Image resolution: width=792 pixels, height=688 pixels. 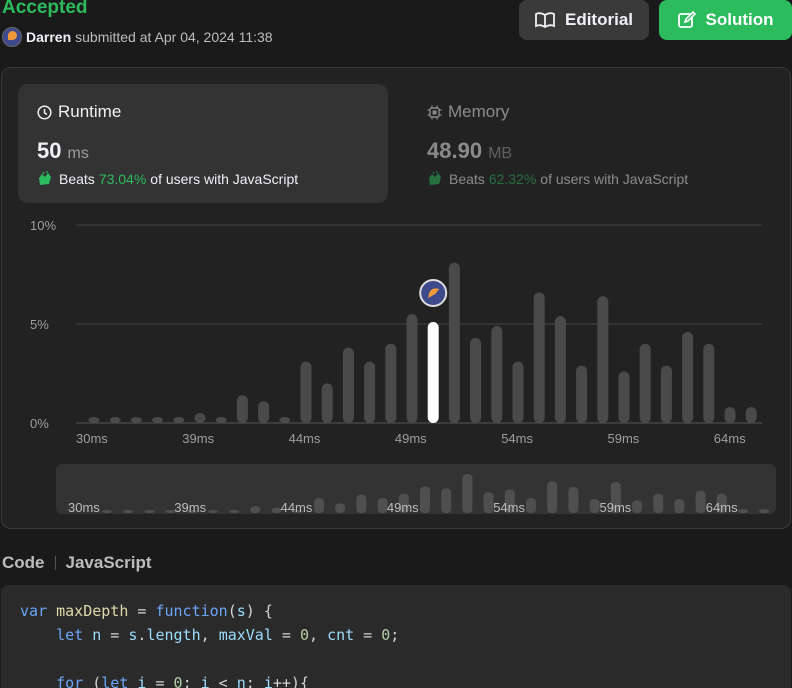 What do you see at coordinates (173, 635) in the screenshot?
I see `code-token: length` at bounding box center [173, 635].